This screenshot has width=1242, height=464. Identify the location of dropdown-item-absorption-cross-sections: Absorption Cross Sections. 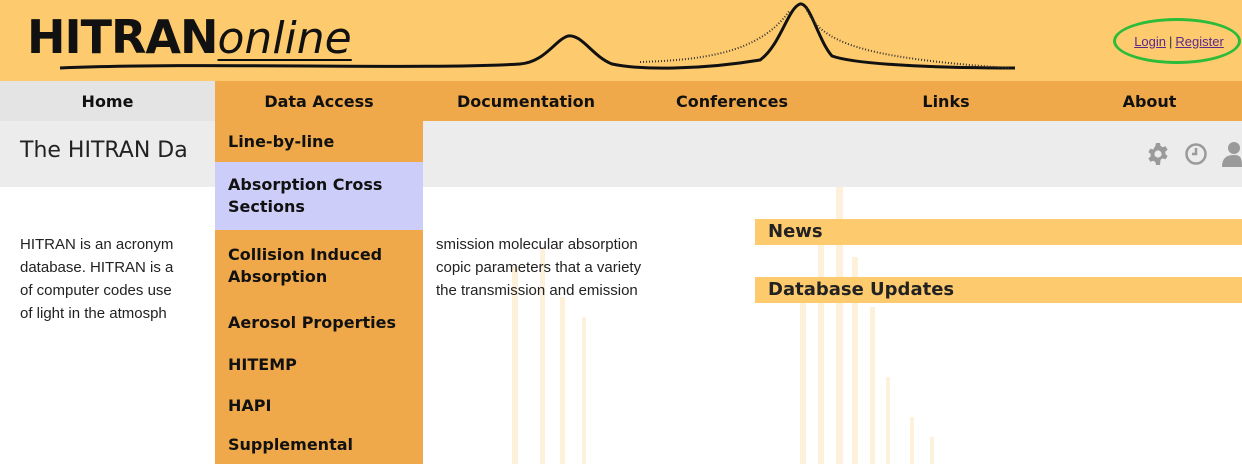
(319, 196).